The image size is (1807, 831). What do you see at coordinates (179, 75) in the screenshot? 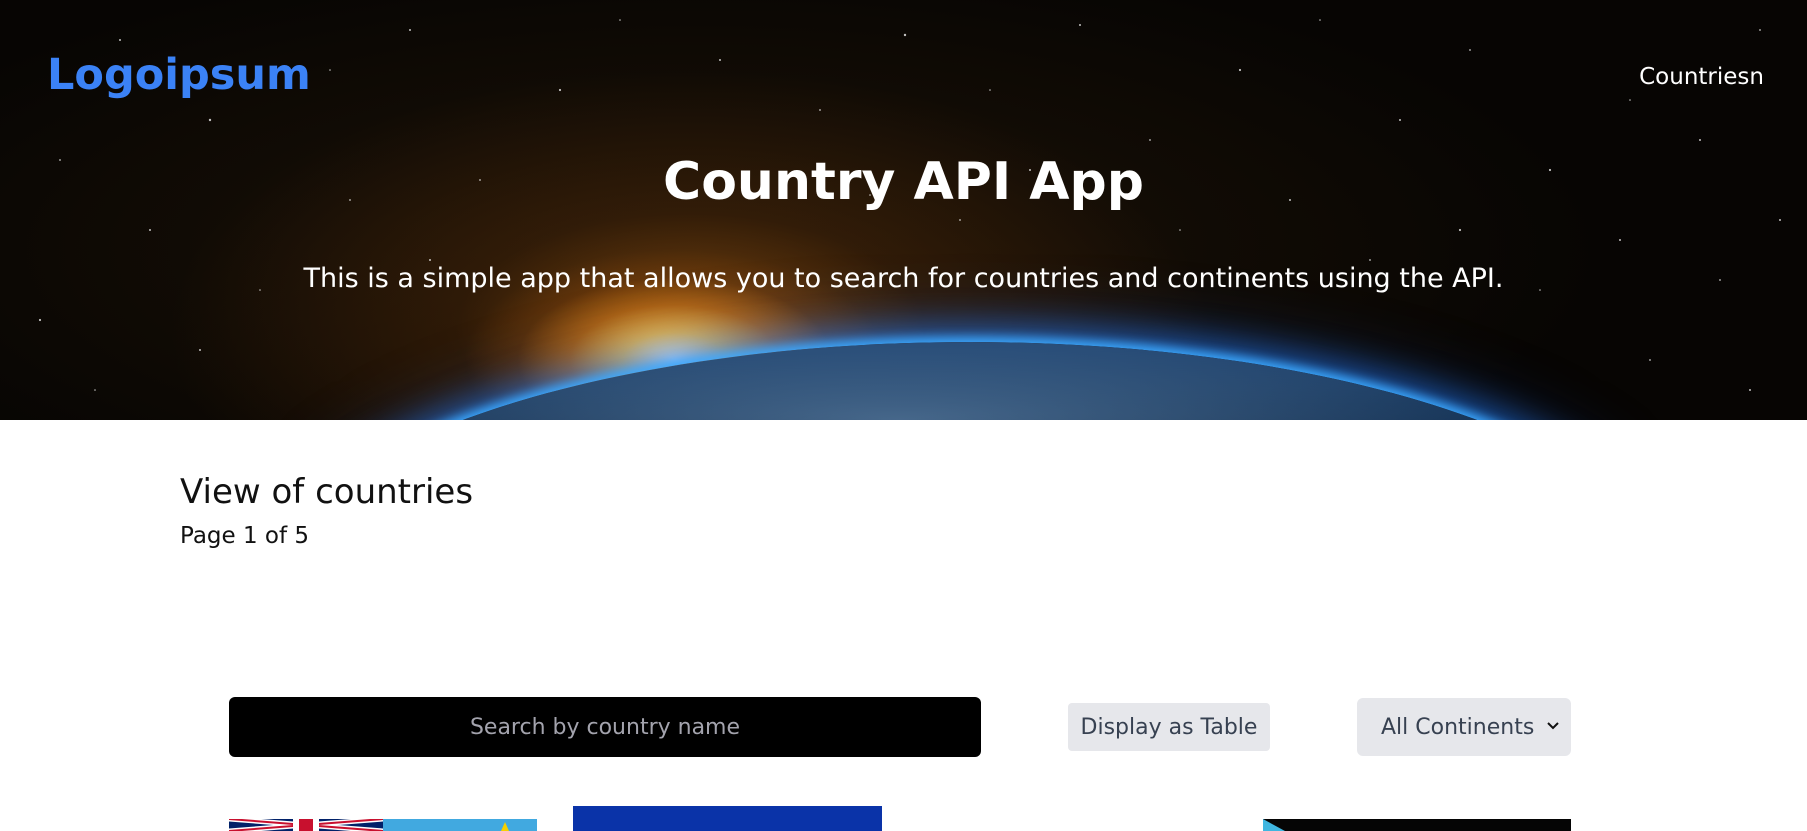
I see `logo: Logoipsum` at bounding box center [179, 75].